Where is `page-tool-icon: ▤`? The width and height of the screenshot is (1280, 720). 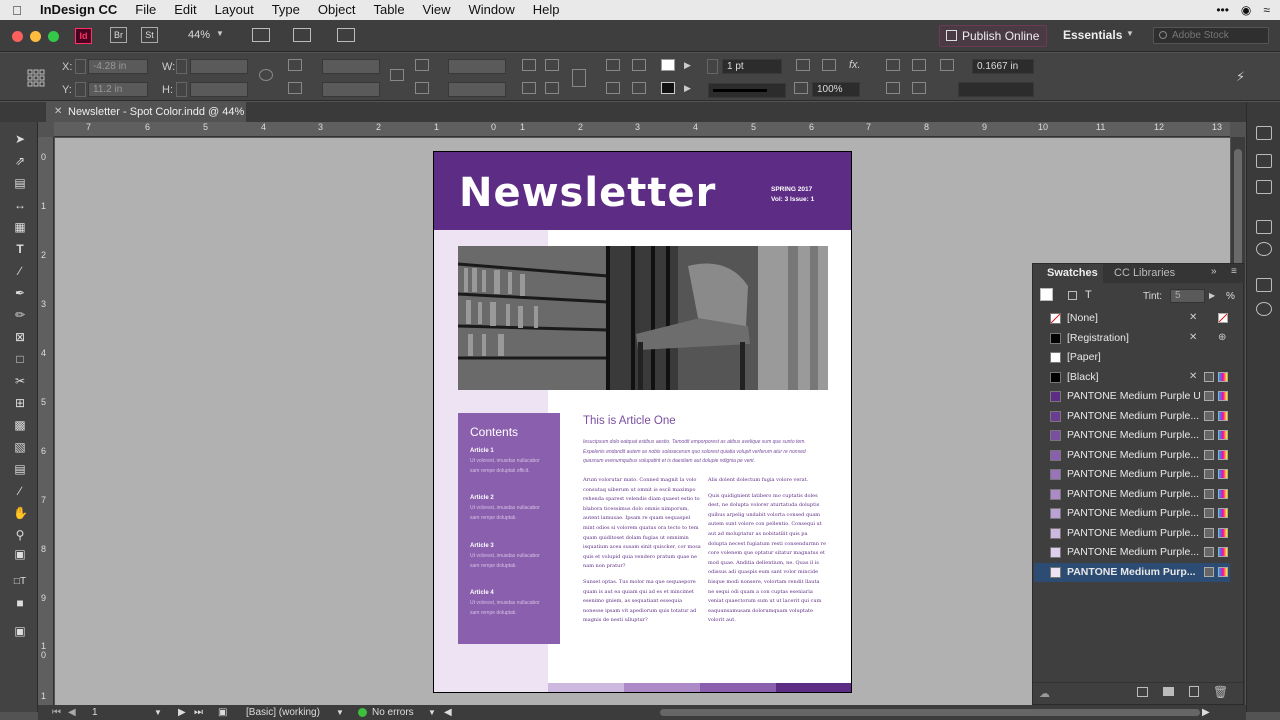
page-tool-icon: ▤ is located at coordinates (20, 183).